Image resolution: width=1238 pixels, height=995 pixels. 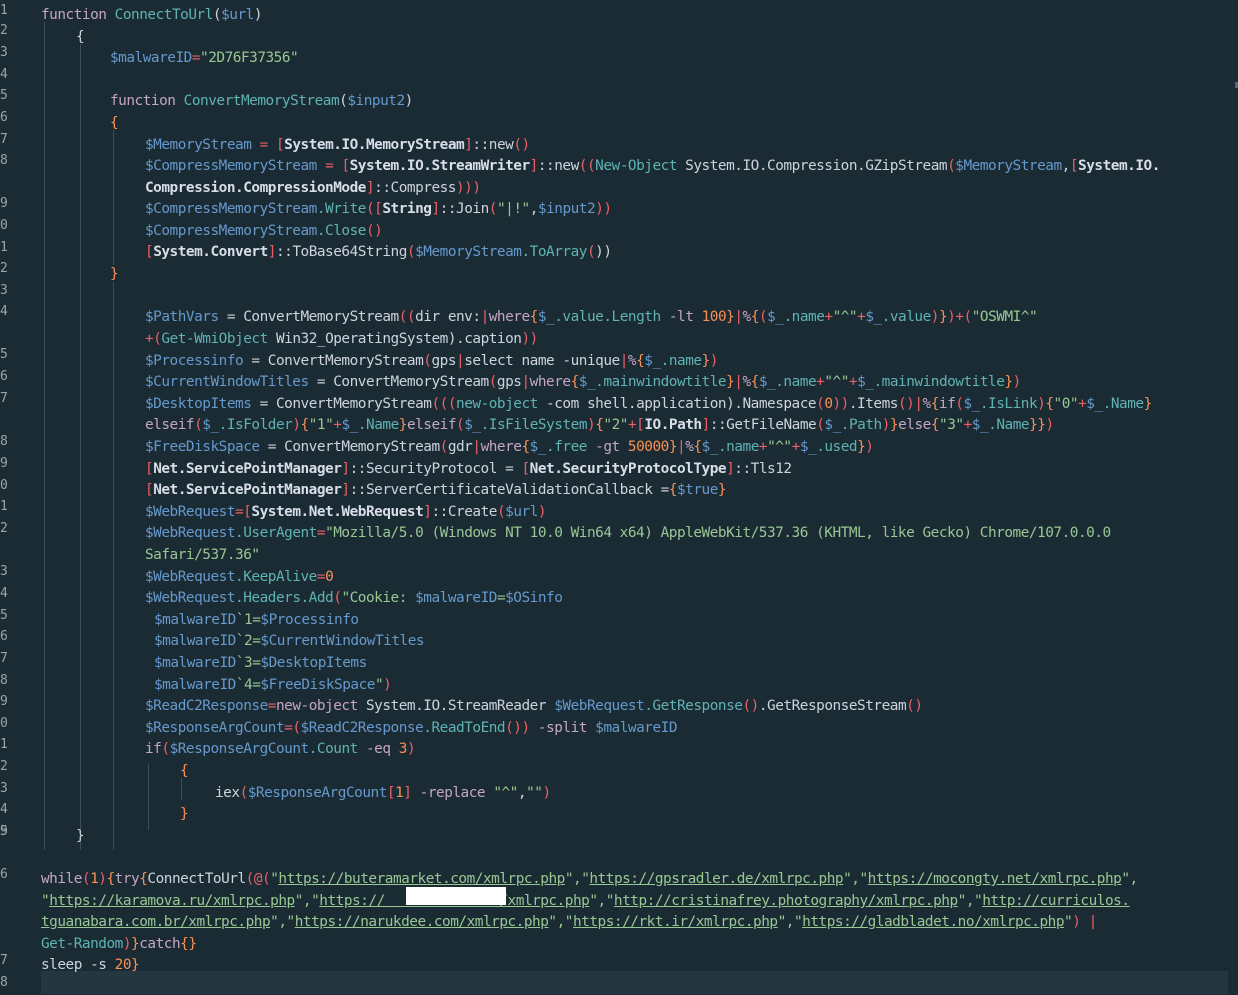 I want to click on code-line: $WebRequest.KeepAlive=0, so click(x=239, y=578).